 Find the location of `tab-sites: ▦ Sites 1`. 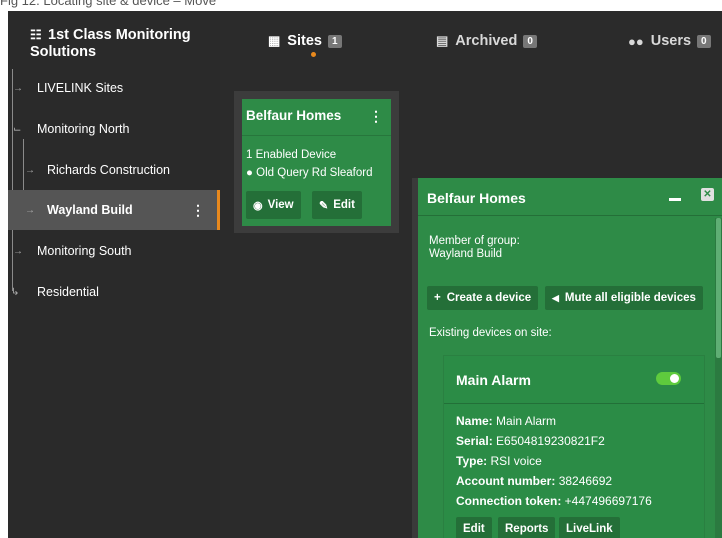

tab-sites: ▦ Sites 1 is located at coordinates (305, 41).